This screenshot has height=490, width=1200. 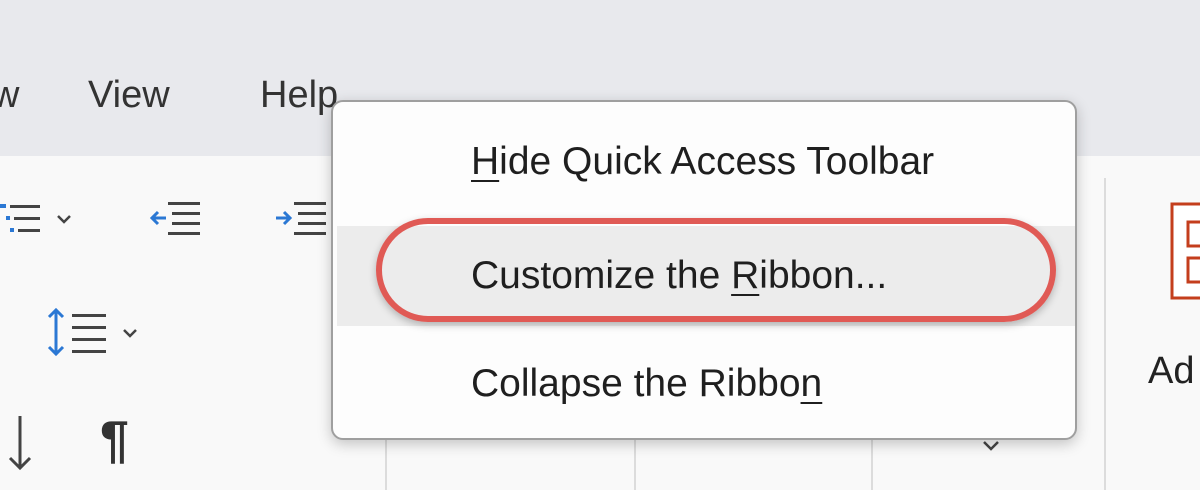 I want to click on access-key: n, so click(x=811, y=383).